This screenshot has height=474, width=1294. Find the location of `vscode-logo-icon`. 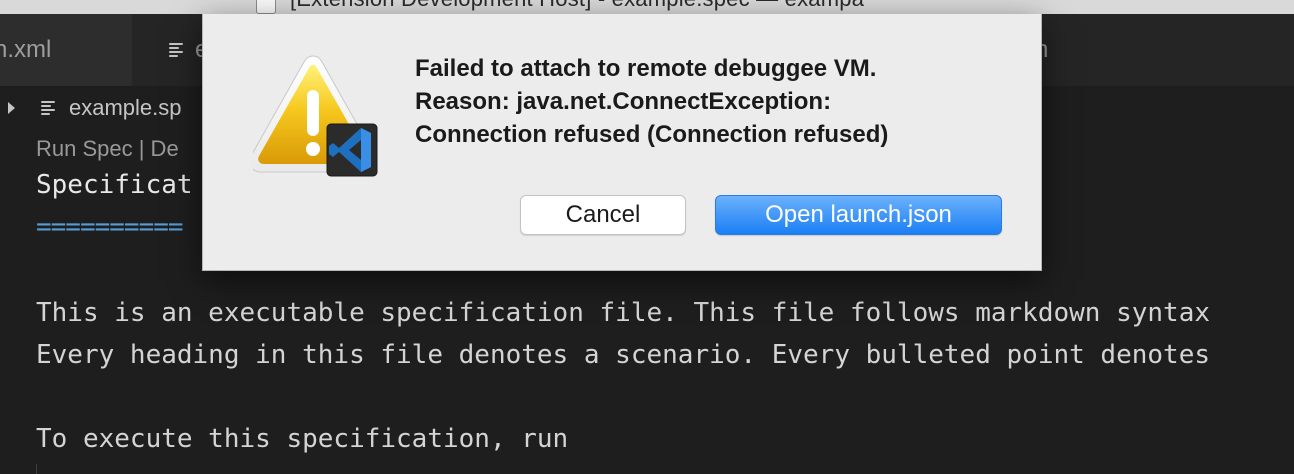

vscode-logo-icon is located at coordinates (352, 150).